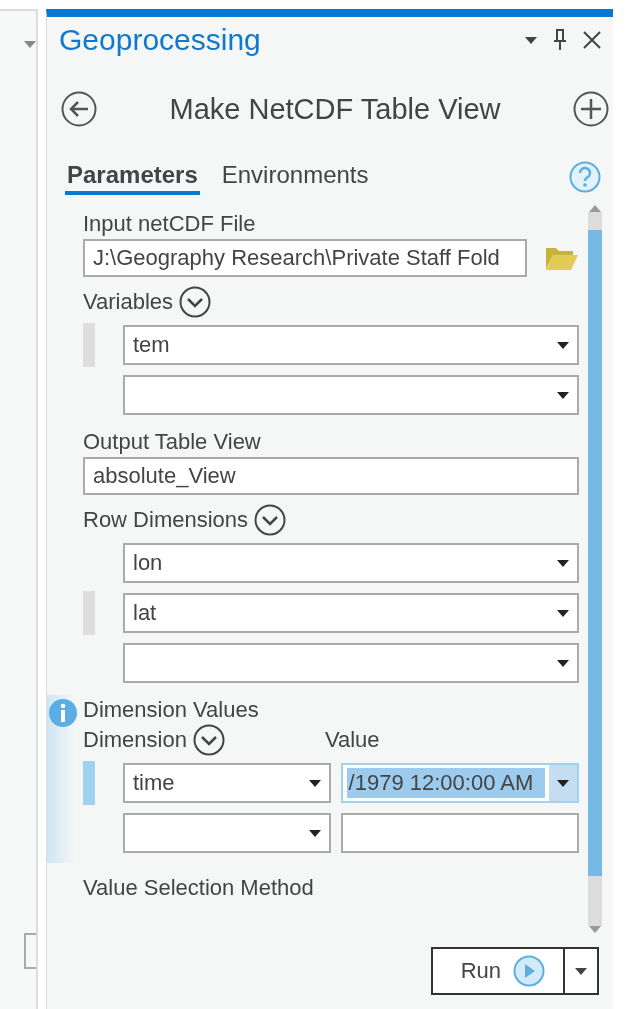  Describe the element at coordinates (595, 569) in the screenshot. I see `scrollbar` at that location.